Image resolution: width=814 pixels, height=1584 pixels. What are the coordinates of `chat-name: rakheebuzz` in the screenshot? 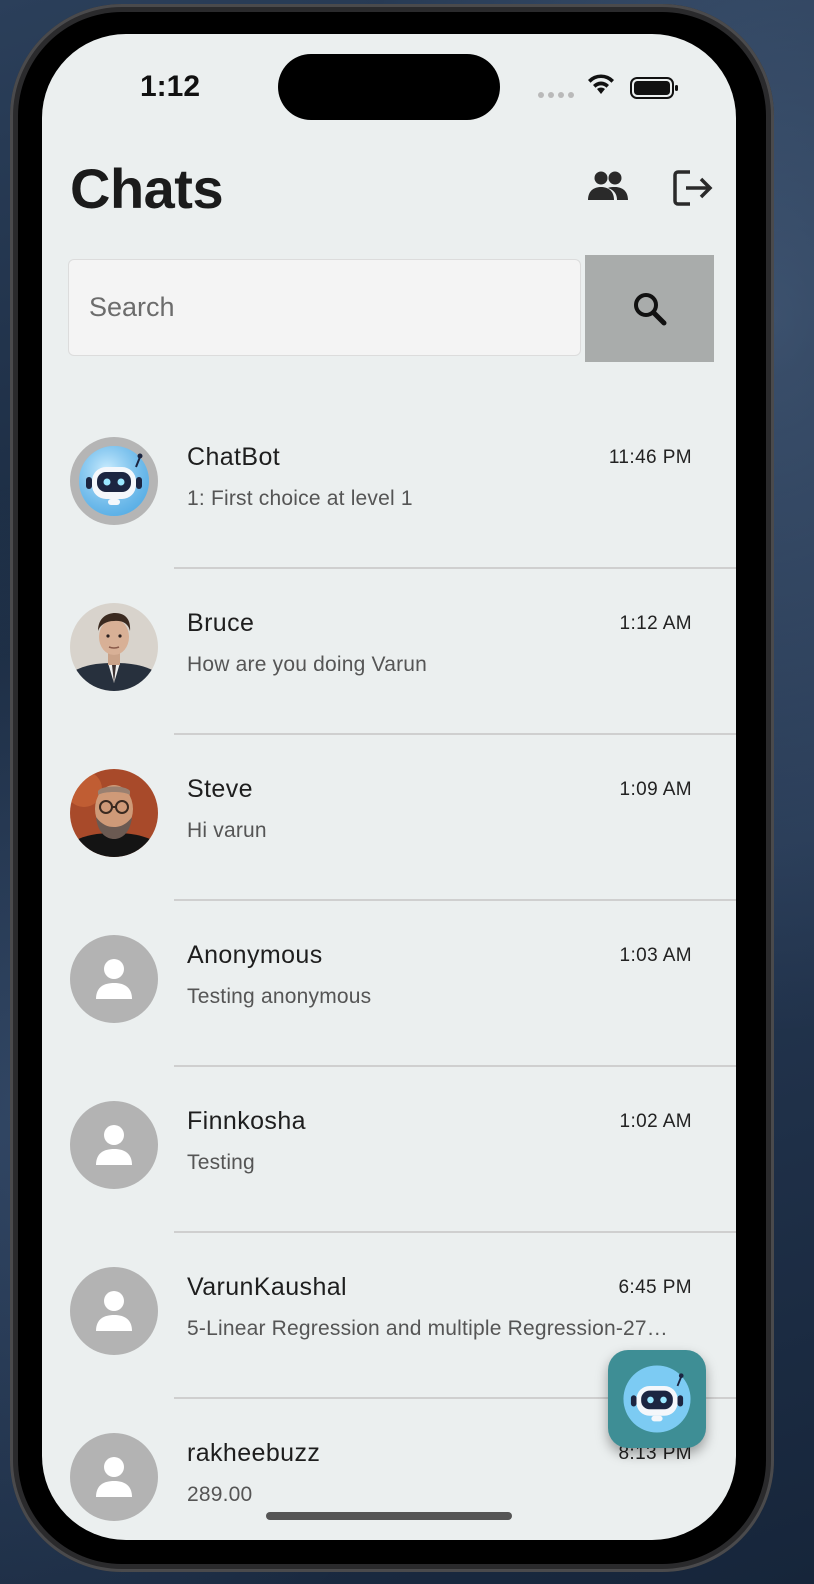 It's located at (254, 1453).